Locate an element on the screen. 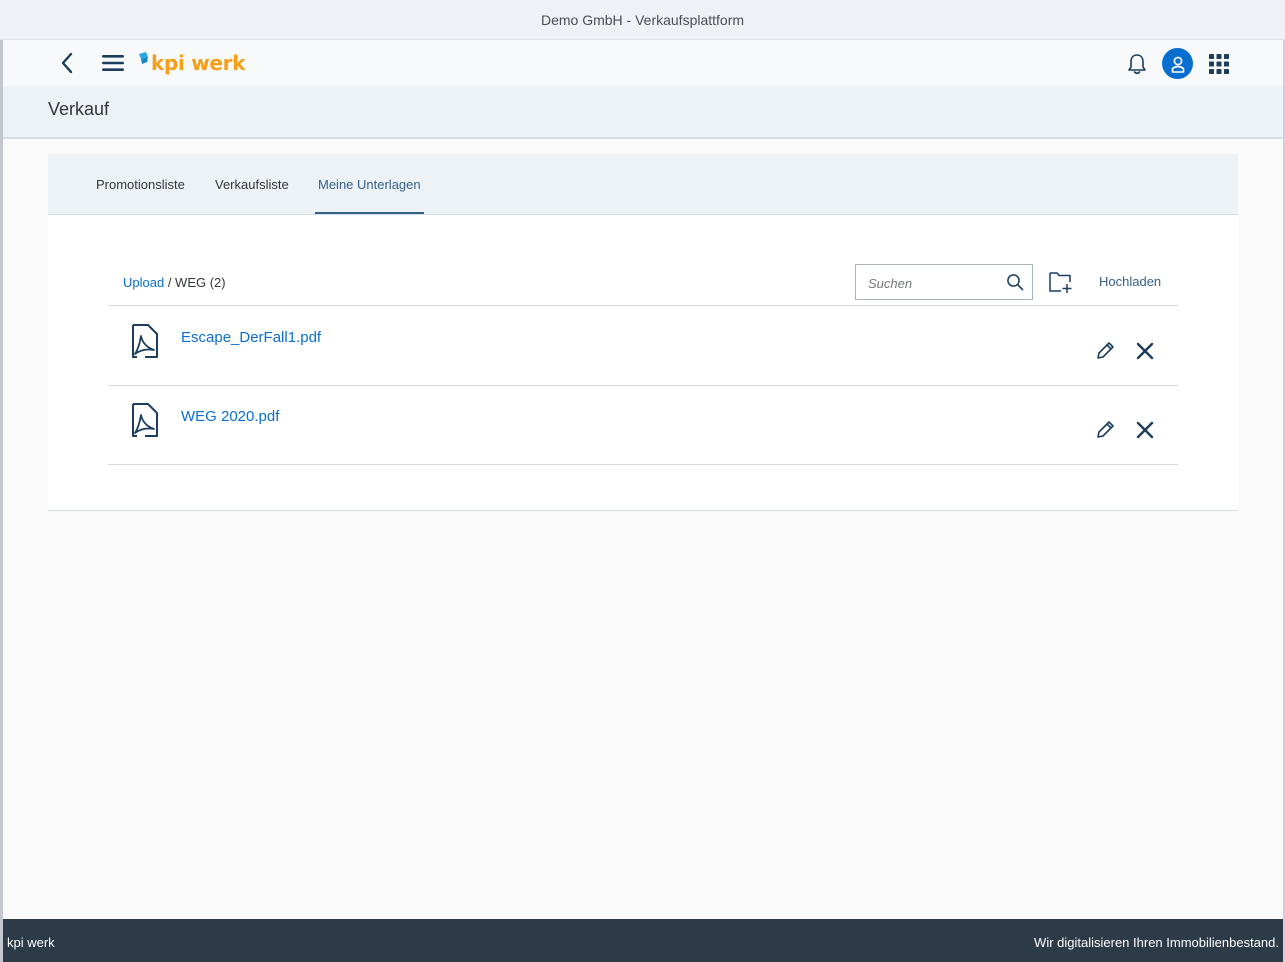  page-title: Verkauf is located at coordinates (79, 109).